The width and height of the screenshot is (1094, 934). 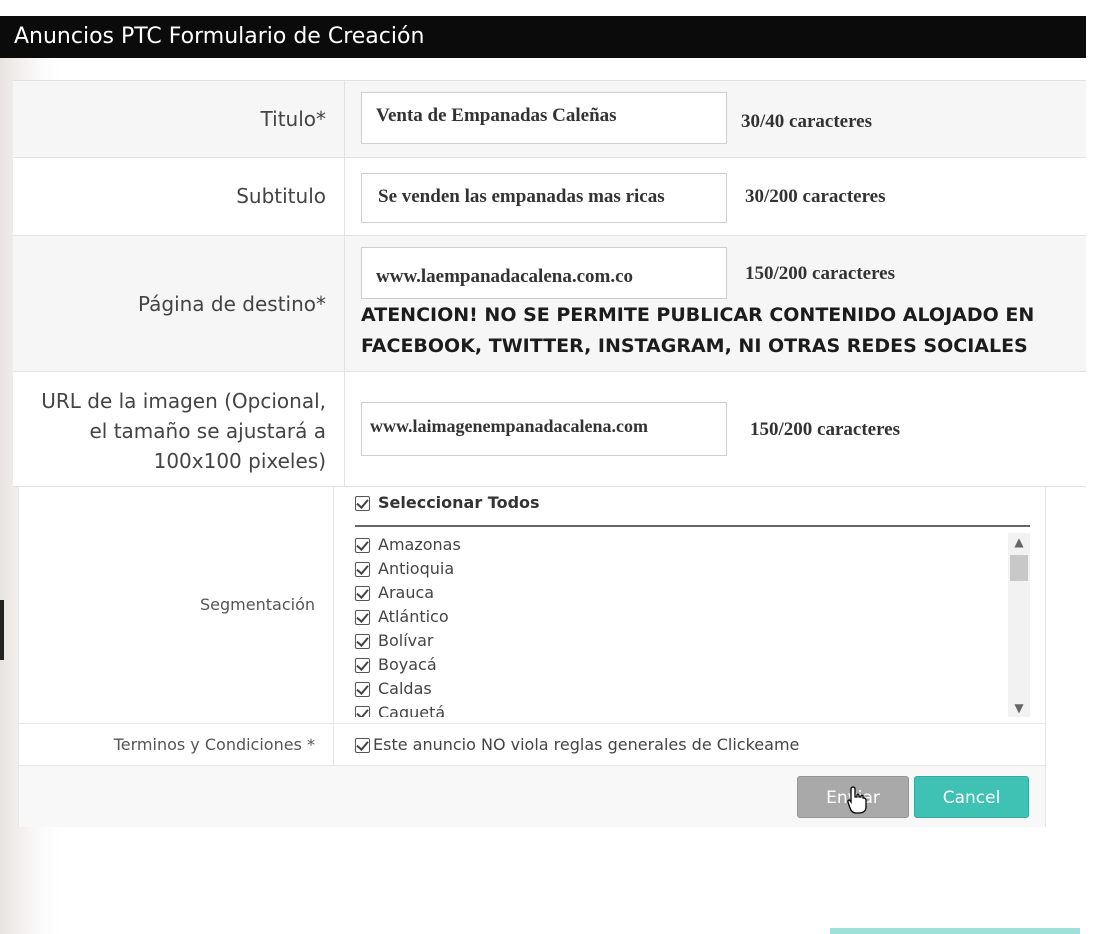 I want to click on select-all-label: Seleccionar Todos, so click(x=459, y=502).